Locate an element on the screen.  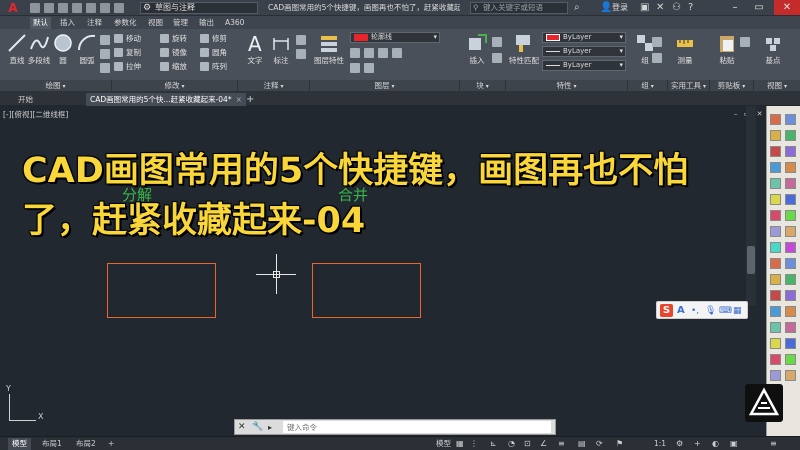
fillet-tool: 圆角 is located at coordinates (213, 52).